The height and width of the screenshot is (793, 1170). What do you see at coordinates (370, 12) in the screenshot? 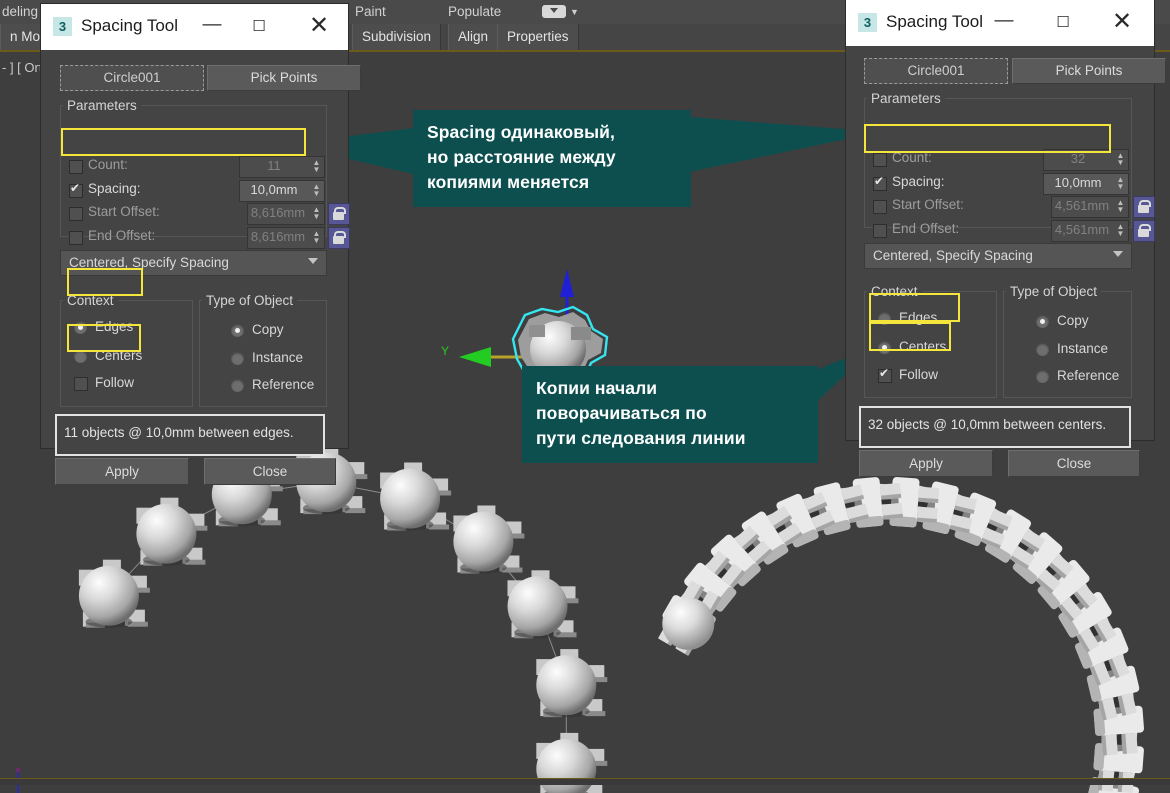
I see `ribbon-item-paint: Paint` at bounding box center [370, 12].